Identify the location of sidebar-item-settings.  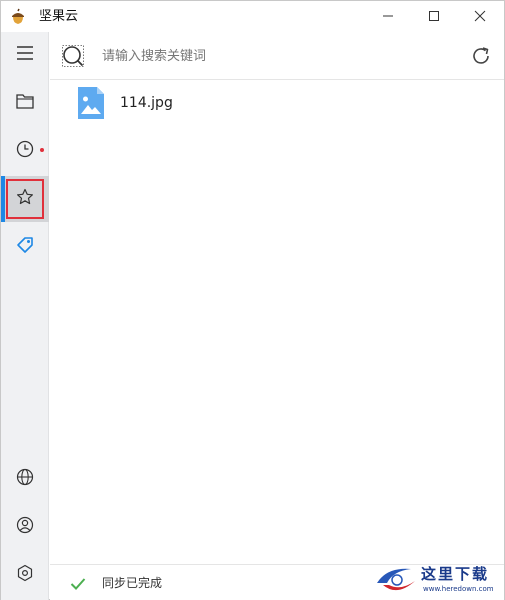
(25, 575).